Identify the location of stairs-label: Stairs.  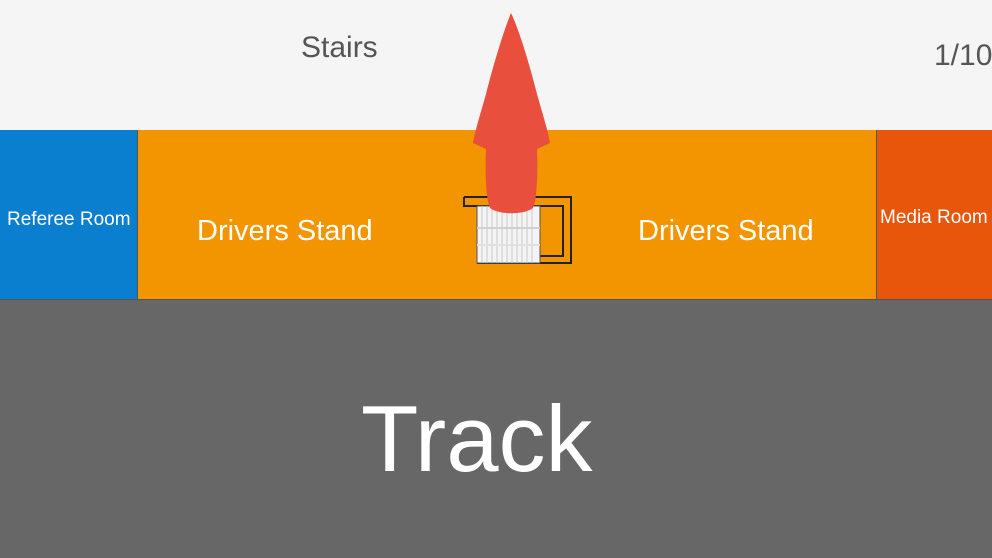
(339, 47).